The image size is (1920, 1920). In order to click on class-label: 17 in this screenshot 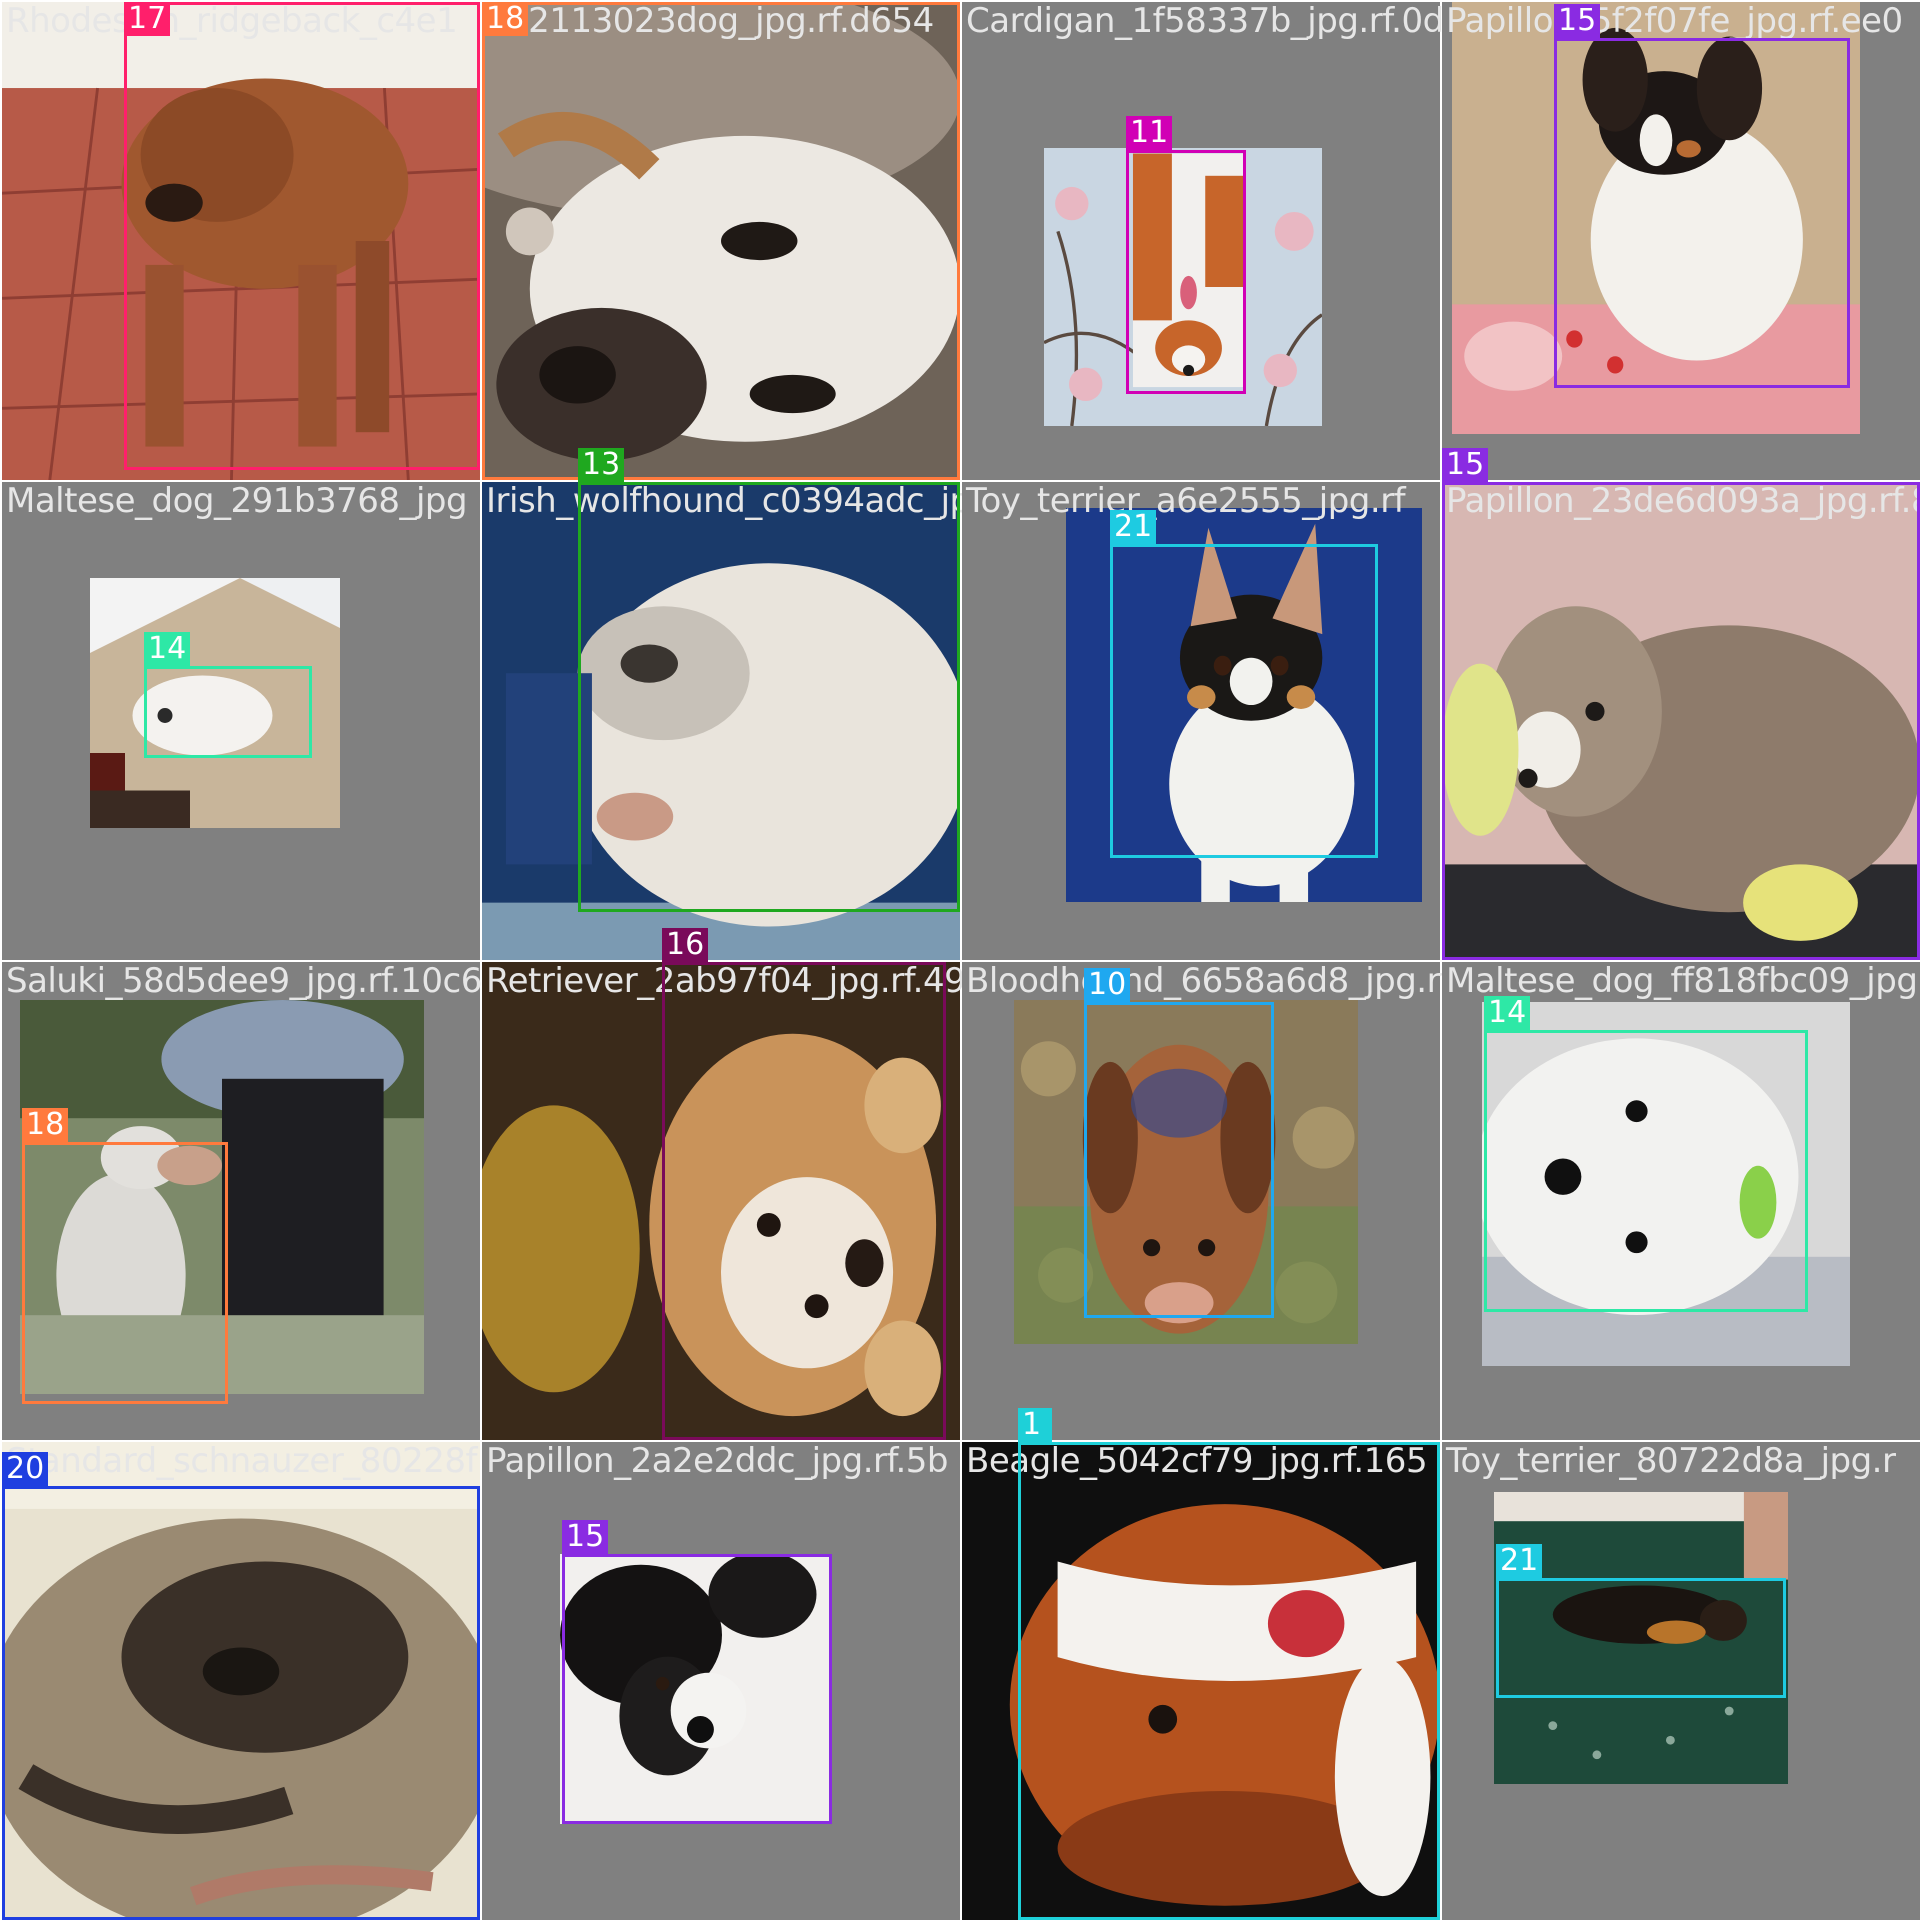, I will do `click(147, 19)`.